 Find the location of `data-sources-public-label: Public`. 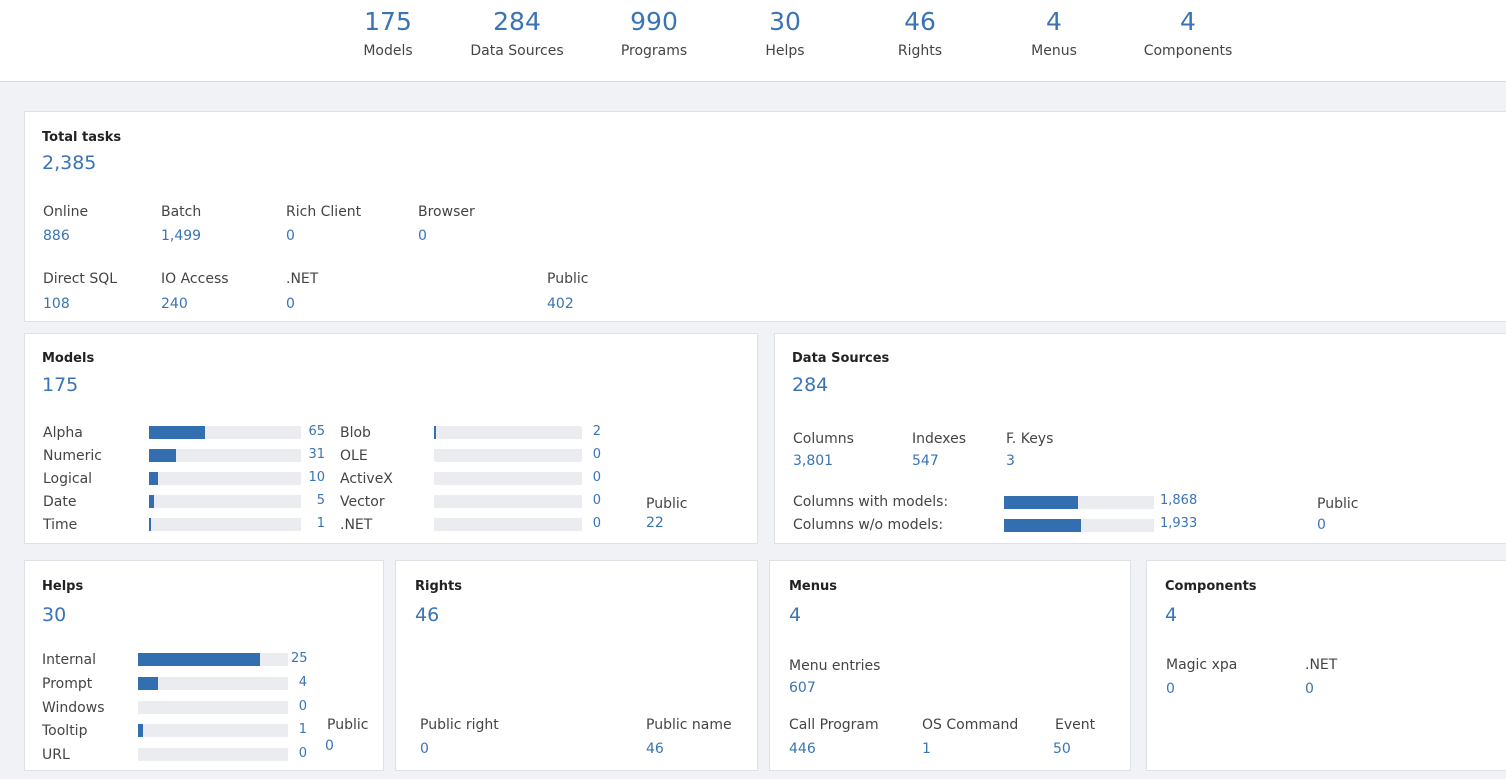

data-sources-public-label: Public is located at coordinates (1338, 504).